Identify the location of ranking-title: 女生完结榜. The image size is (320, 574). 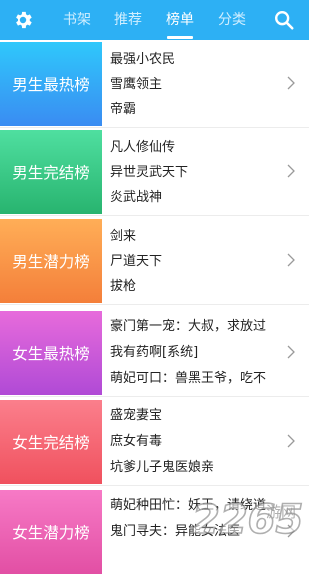
(51, 442).